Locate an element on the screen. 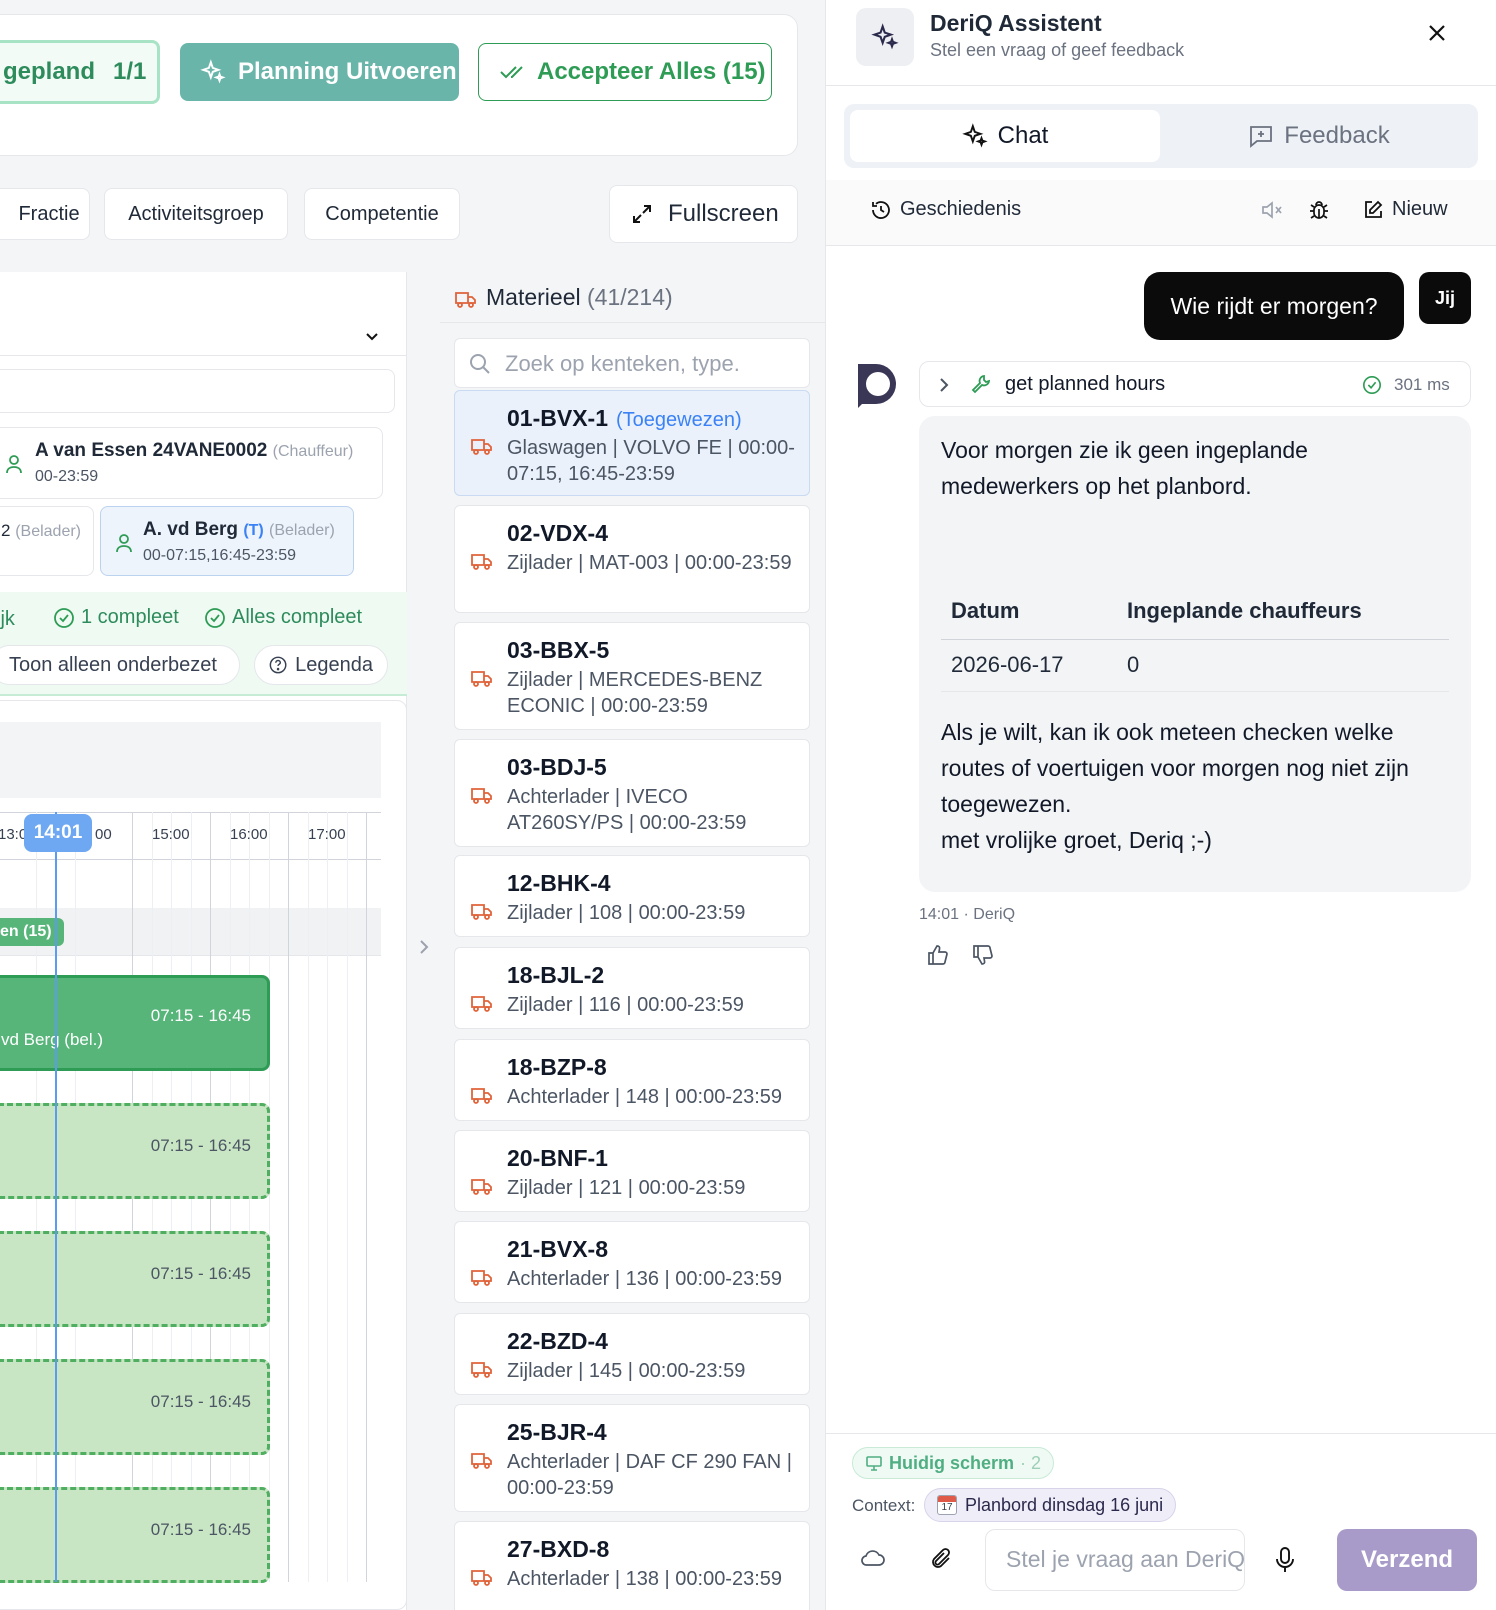 The width and height of the screenshot is (1496, 1610). bug-icon is located at coordinates (1319, 210).